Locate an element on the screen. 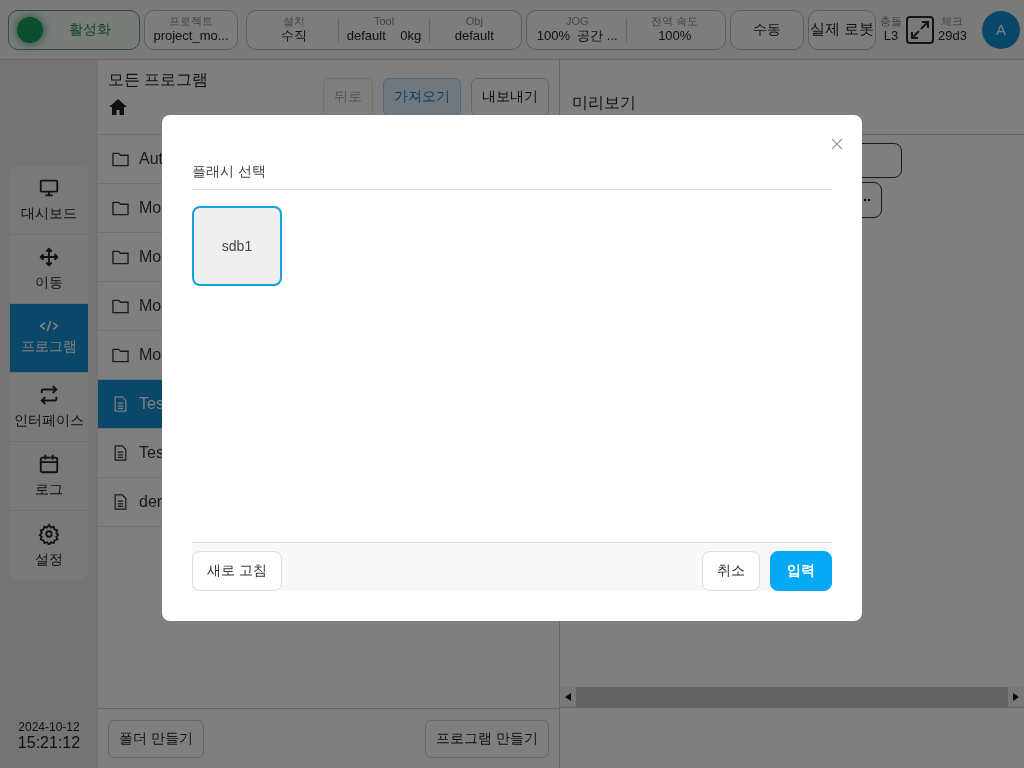 Image resolution: width=1024 pixels, height=768 pixels. monitor-icon is located at coordinates (49, 188).